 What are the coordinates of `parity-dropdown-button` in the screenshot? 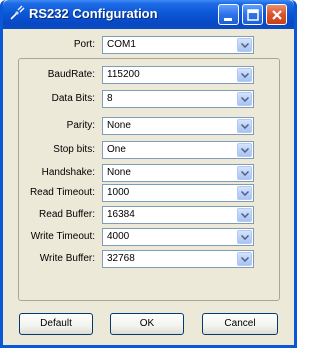 It's located at (244, 126).